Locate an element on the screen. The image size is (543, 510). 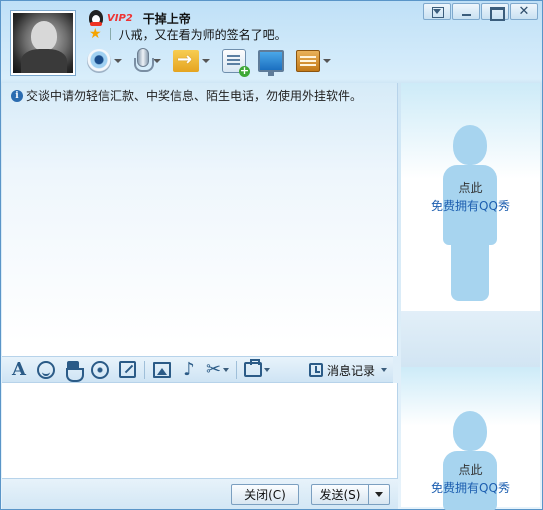
remote-desktop-button is located at coordinates (271, 61).